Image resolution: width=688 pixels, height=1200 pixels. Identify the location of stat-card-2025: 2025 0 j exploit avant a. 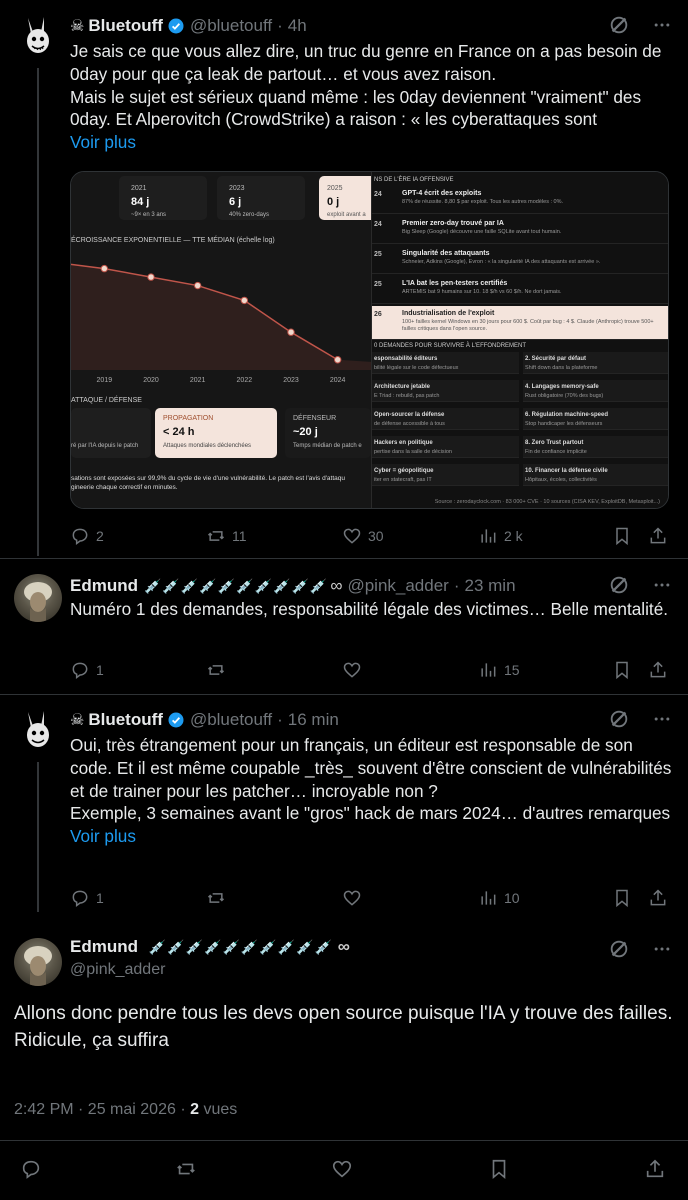
(349, 198).